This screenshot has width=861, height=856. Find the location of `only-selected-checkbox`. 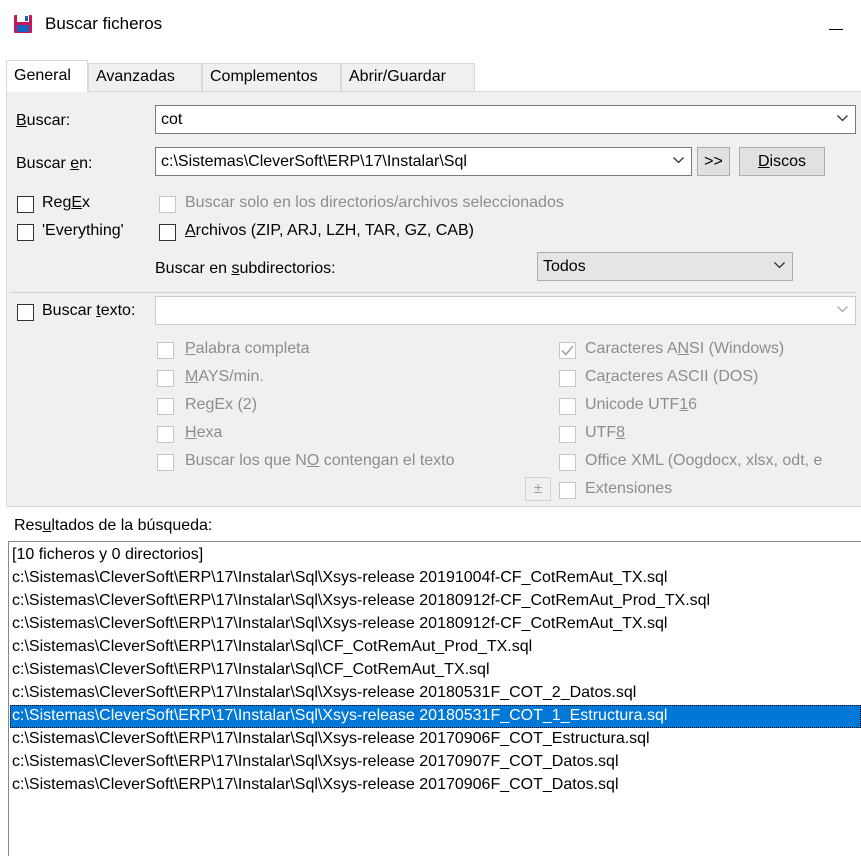

only-selected-checkbox is located at coordinates (167, 204).